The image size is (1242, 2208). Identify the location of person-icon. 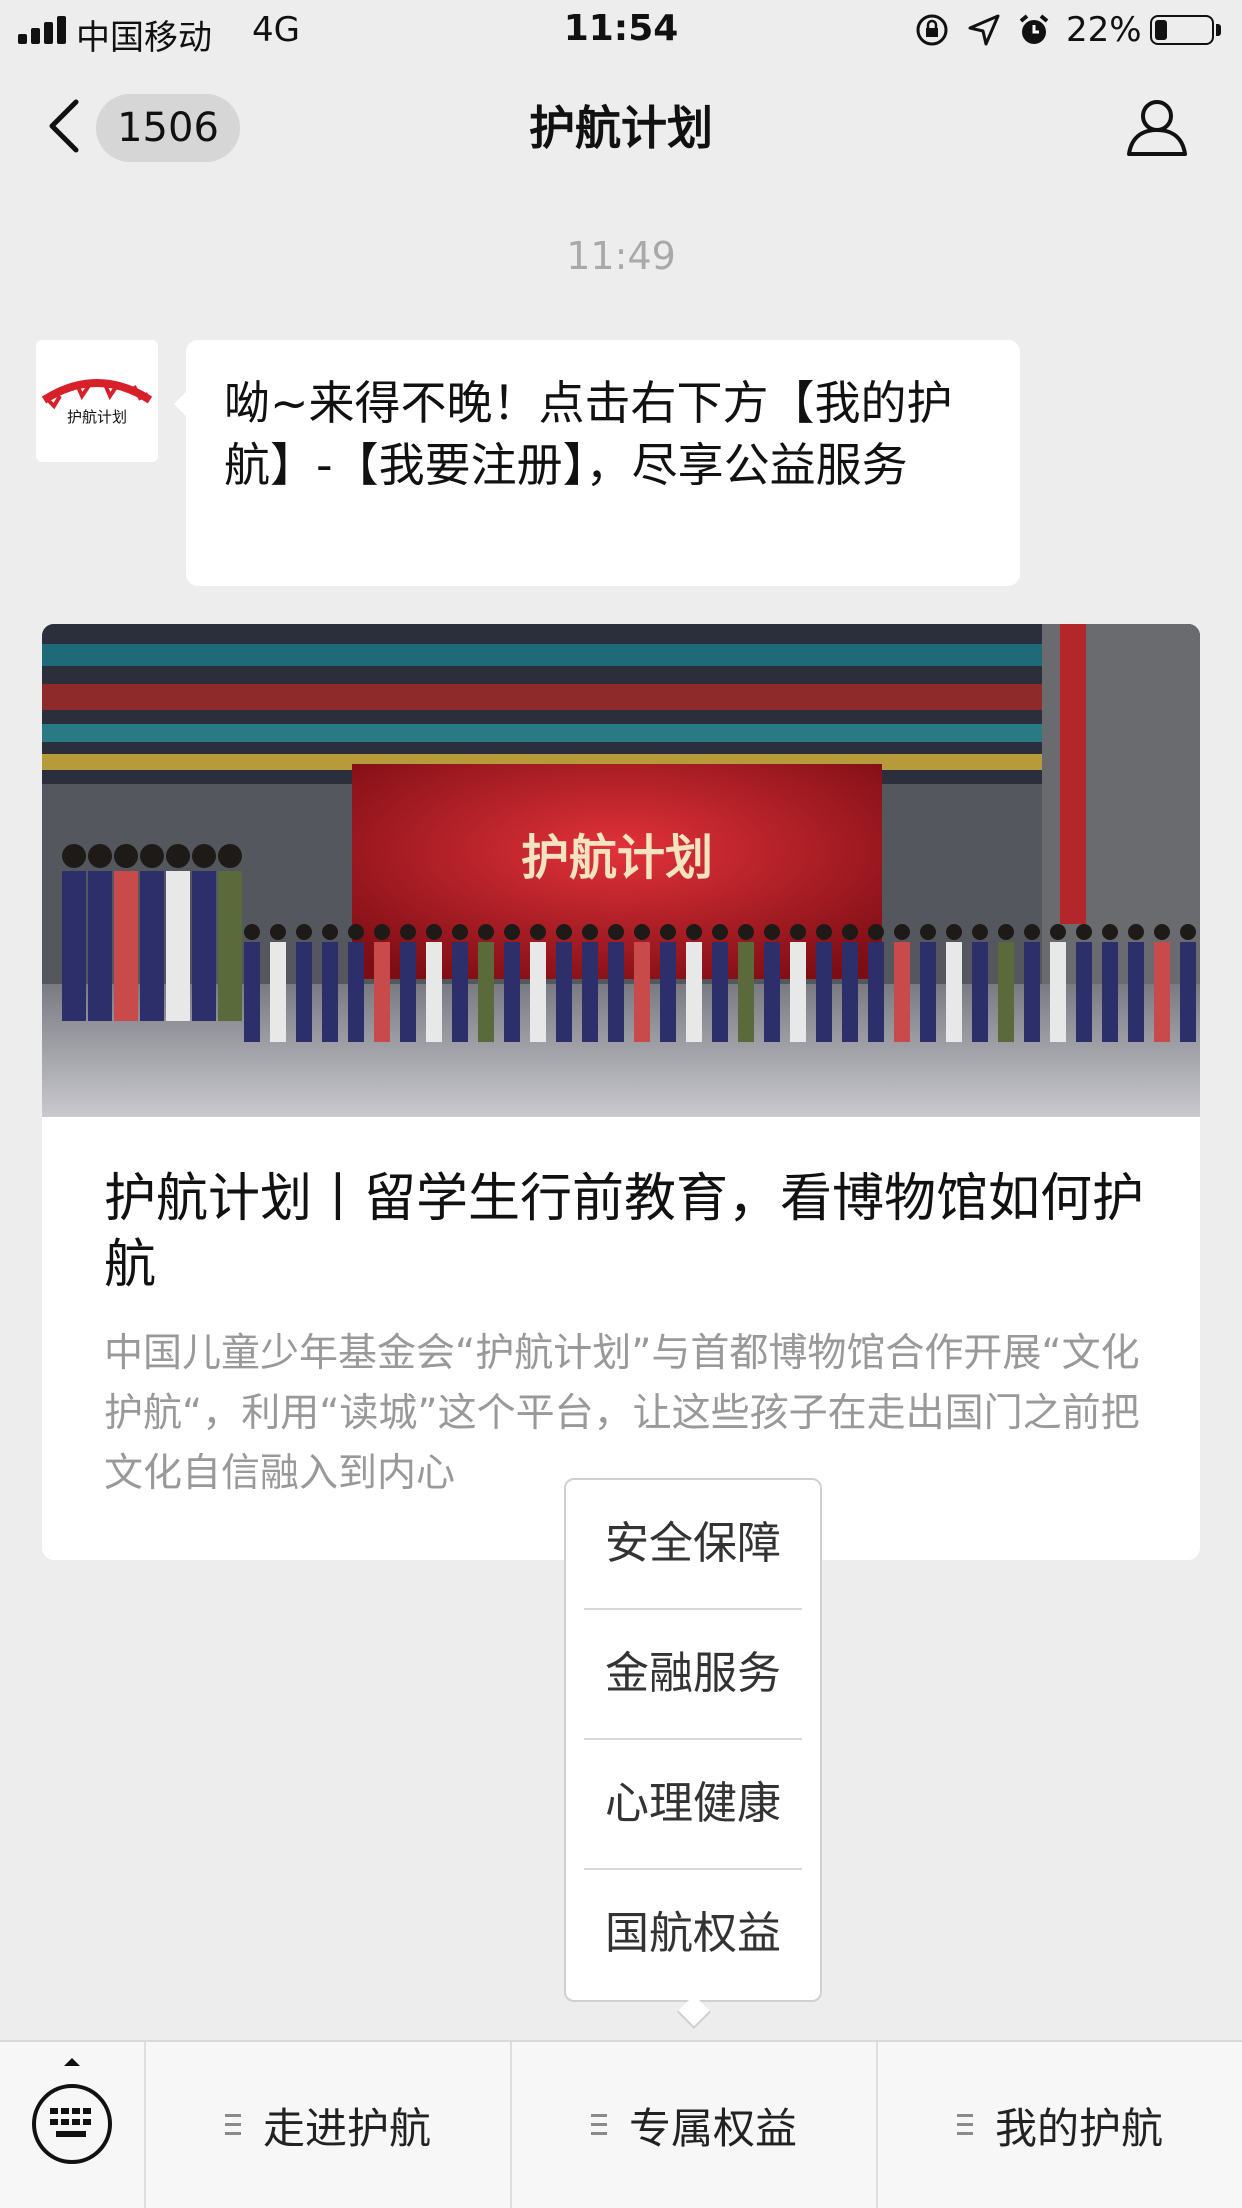
(1157, 127).